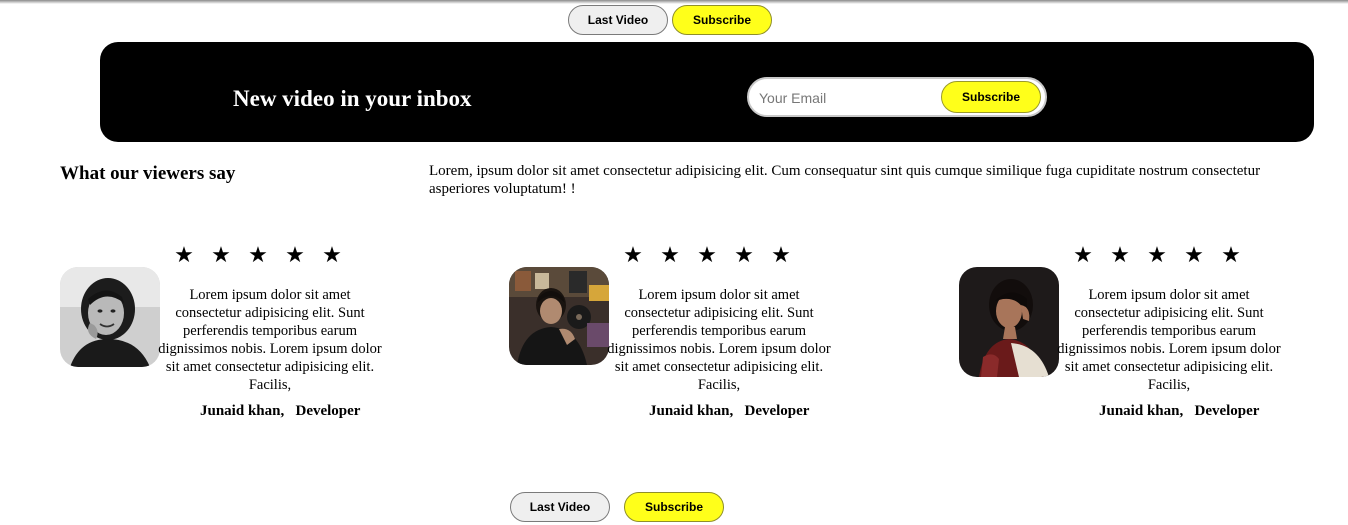 The image size is (1348, 525). I want to click on bottom-button-row: Last Video Subscribe, so click(617, 507).